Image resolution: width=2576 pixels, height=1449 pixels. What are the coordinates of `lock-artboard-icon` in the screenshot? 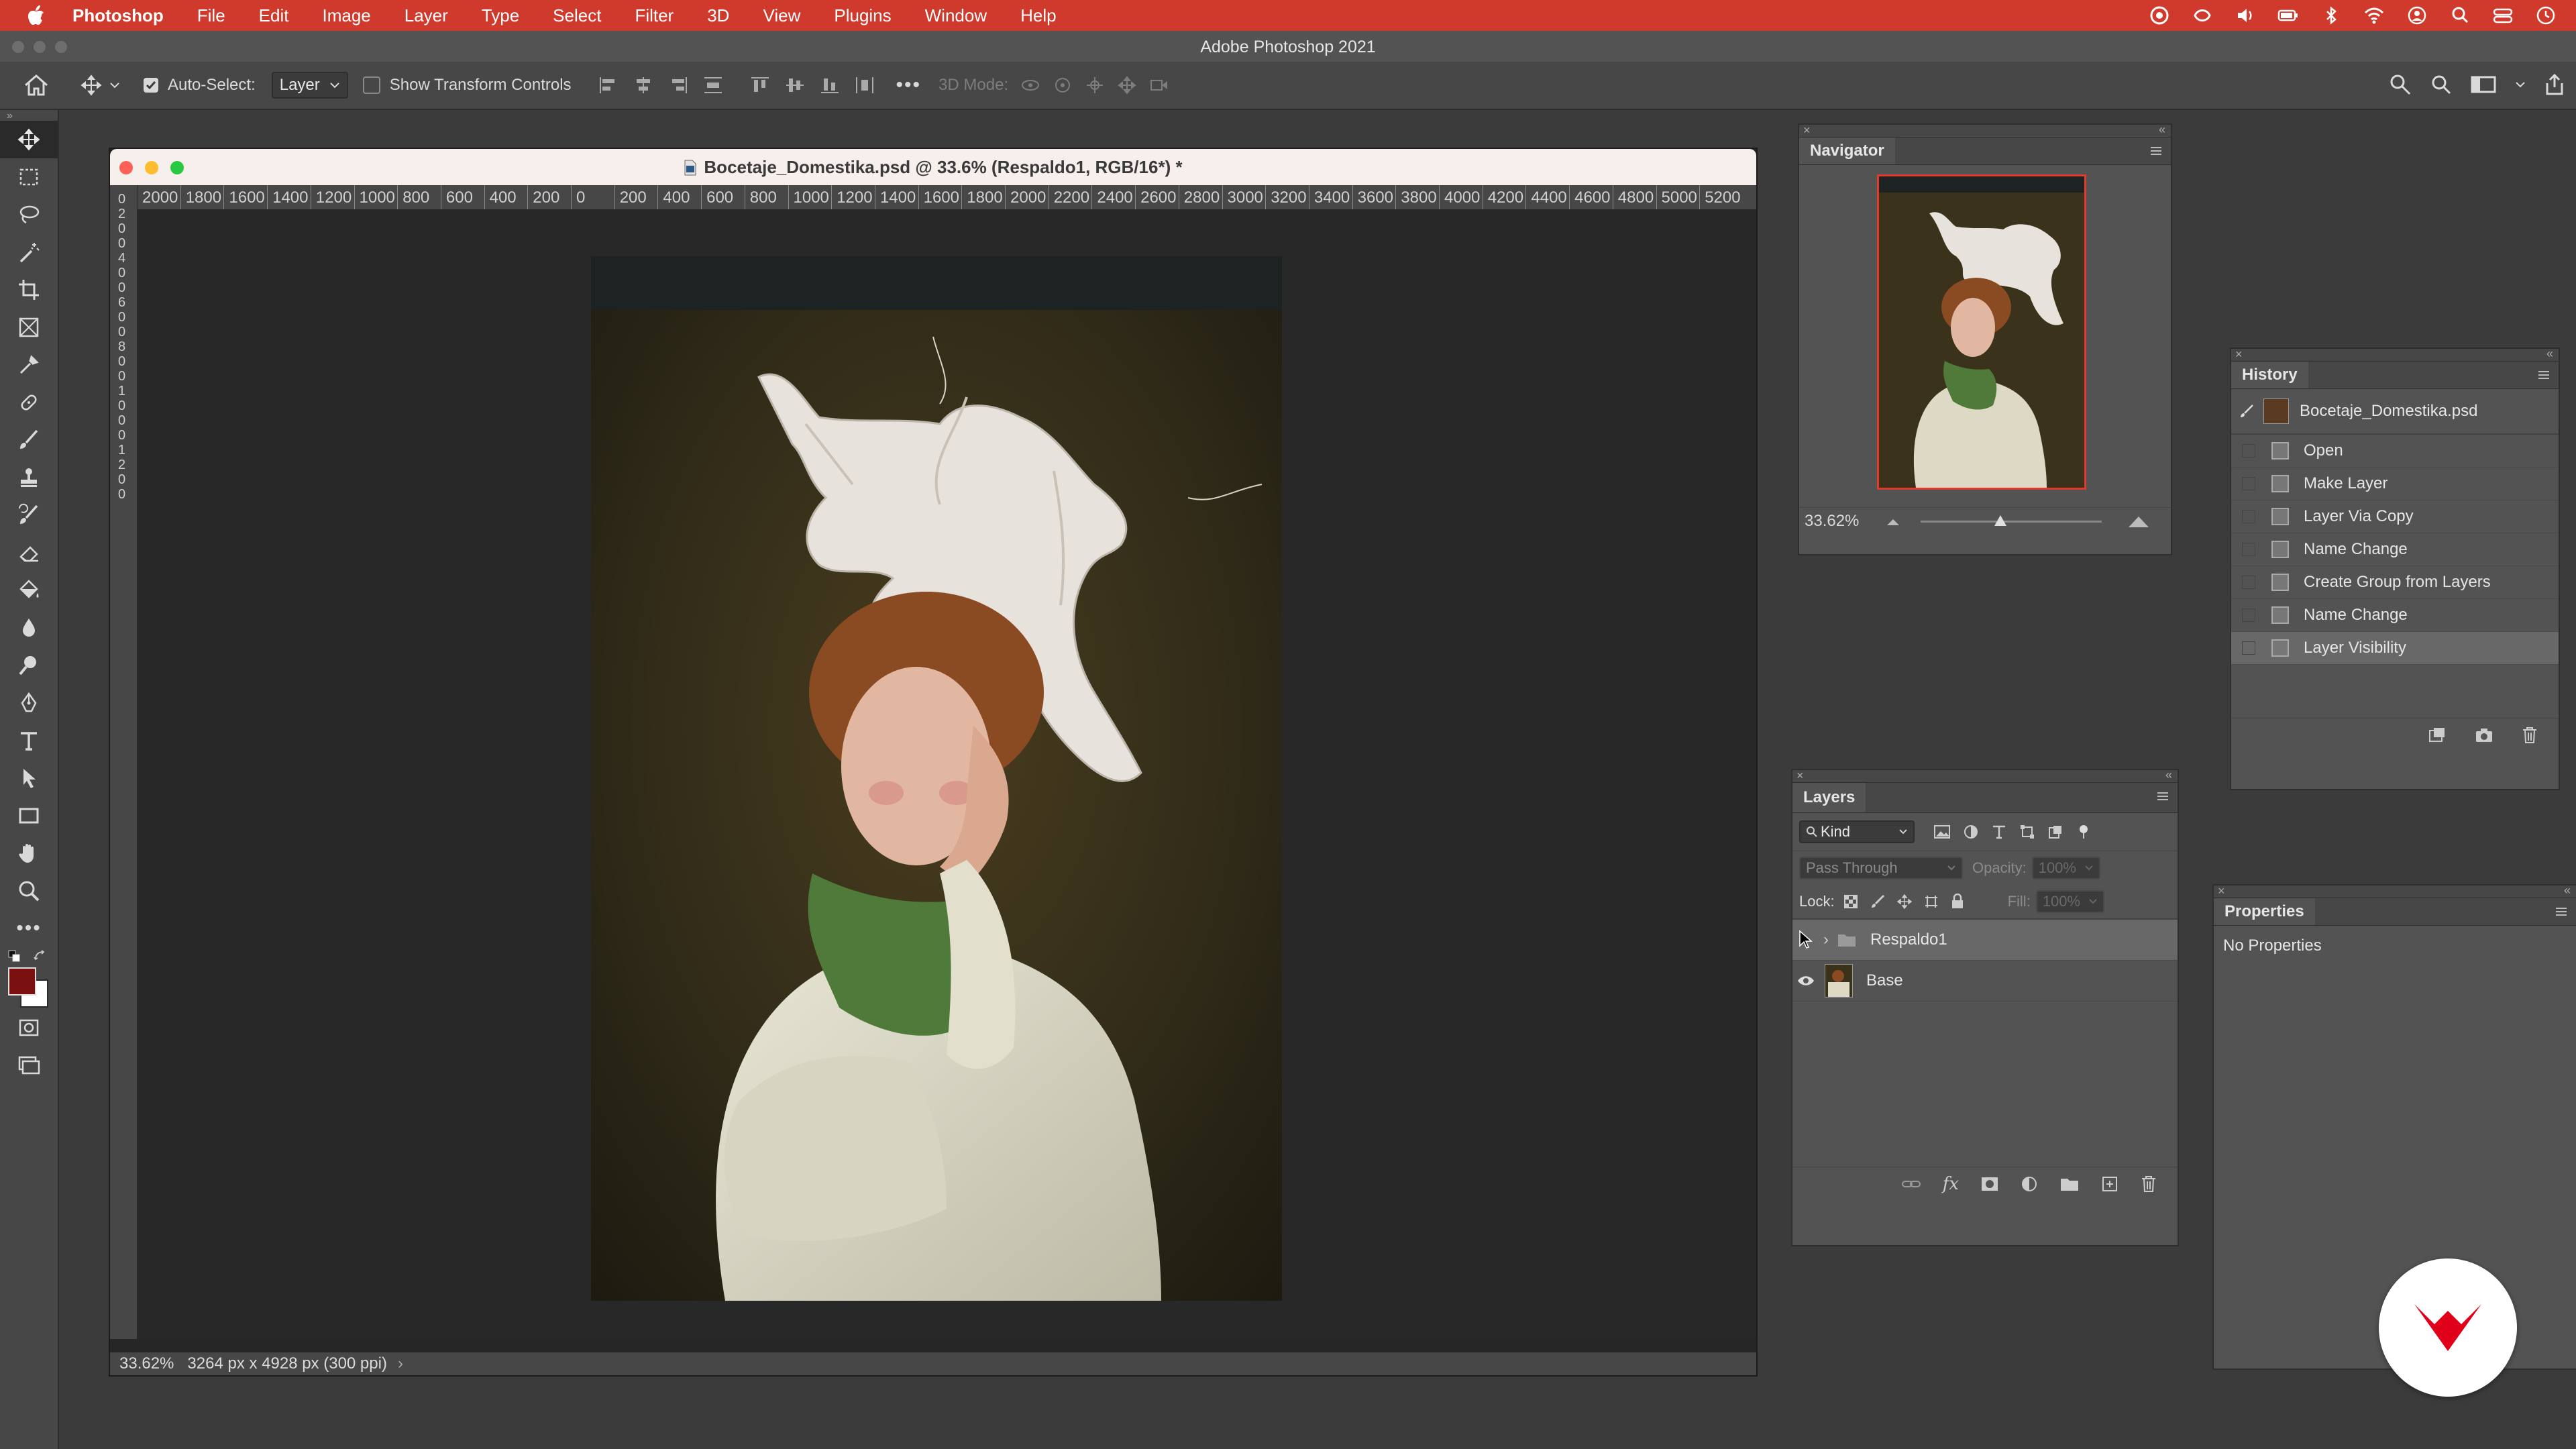 It's located at (1931, 902).